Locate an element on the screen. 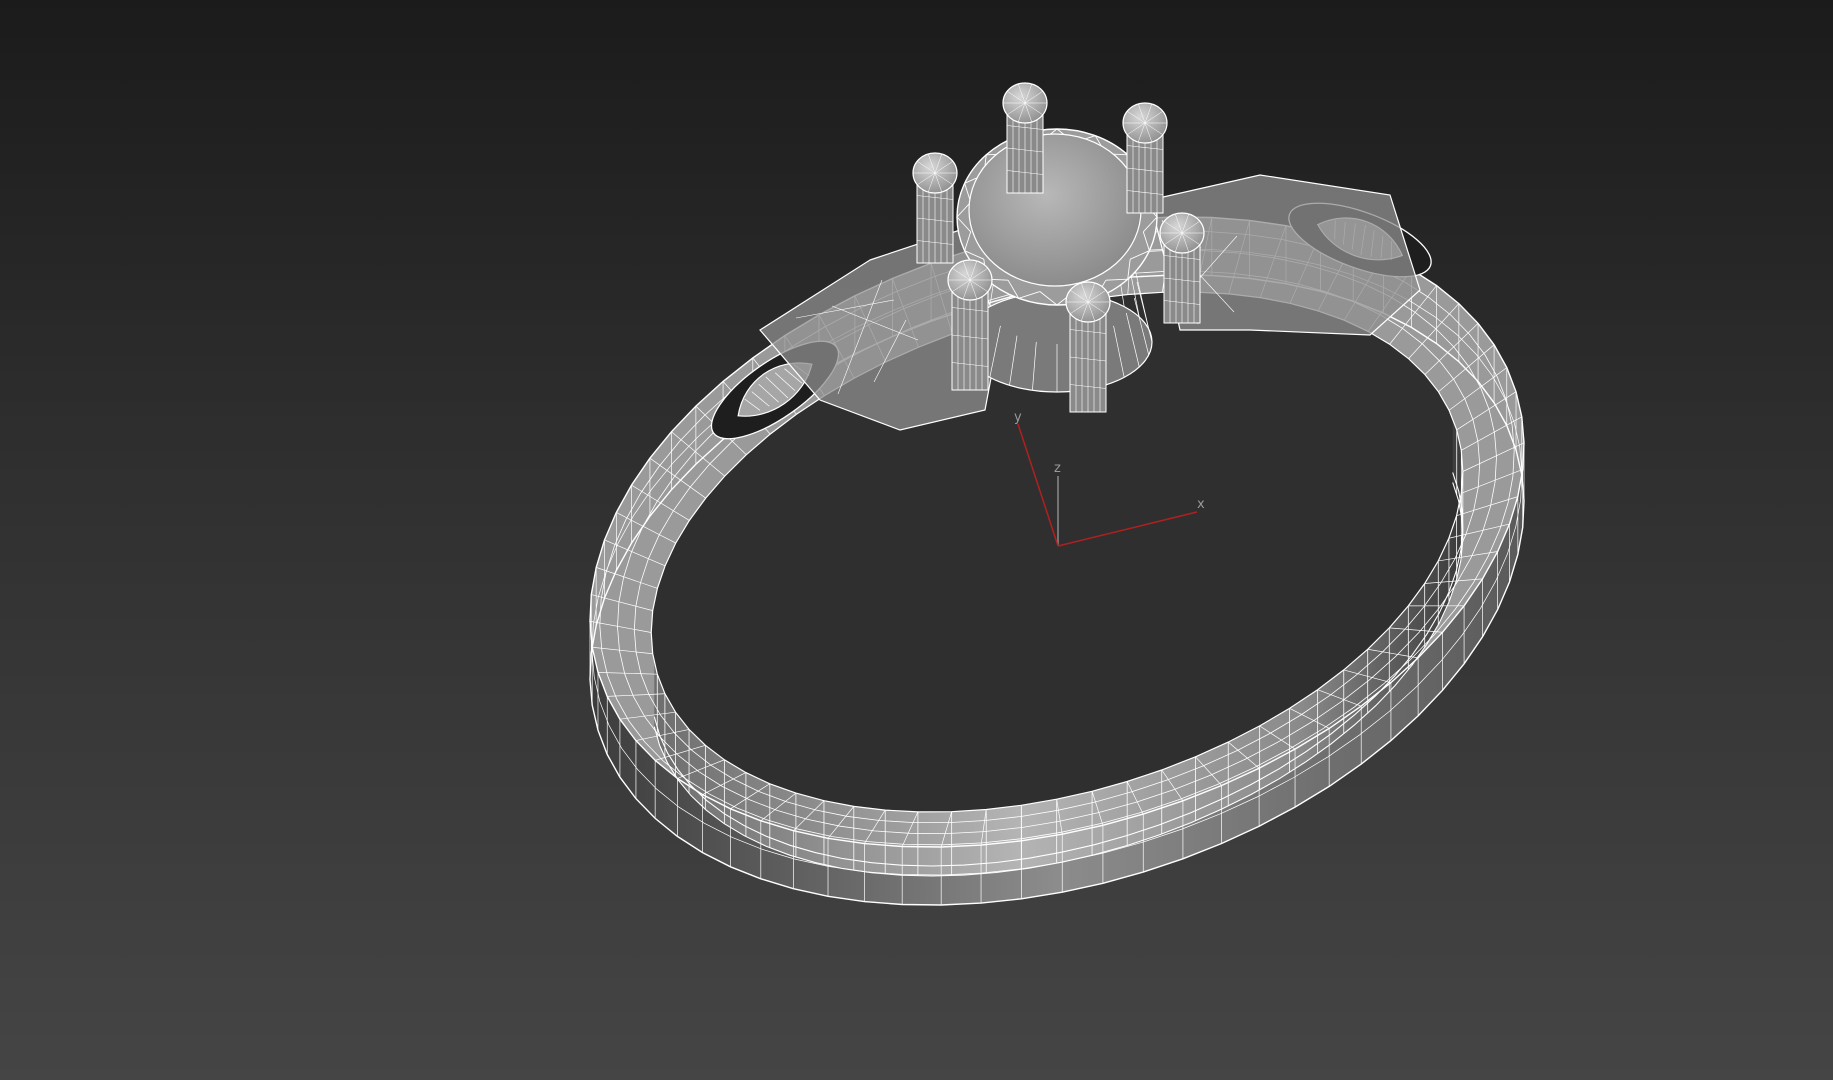  axis-label-z: z is located at coordinates (1057, 468).